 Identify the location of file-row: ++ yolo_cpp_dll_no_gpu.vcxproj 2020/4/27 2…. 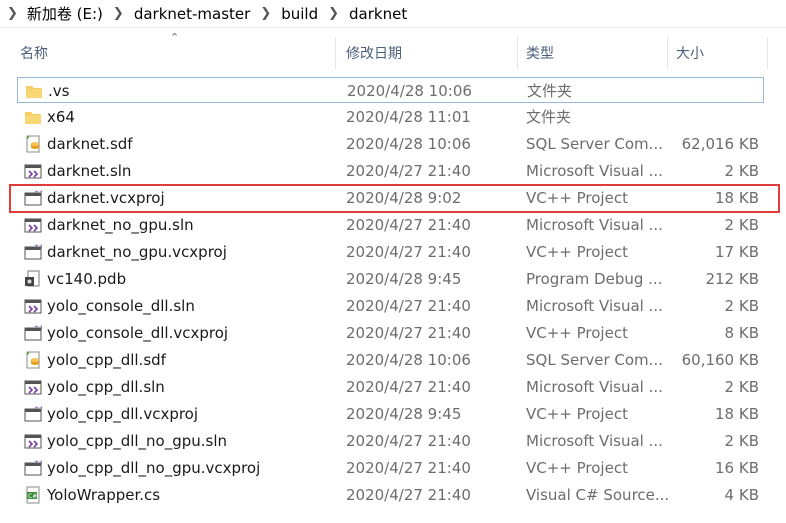
(390, 468).